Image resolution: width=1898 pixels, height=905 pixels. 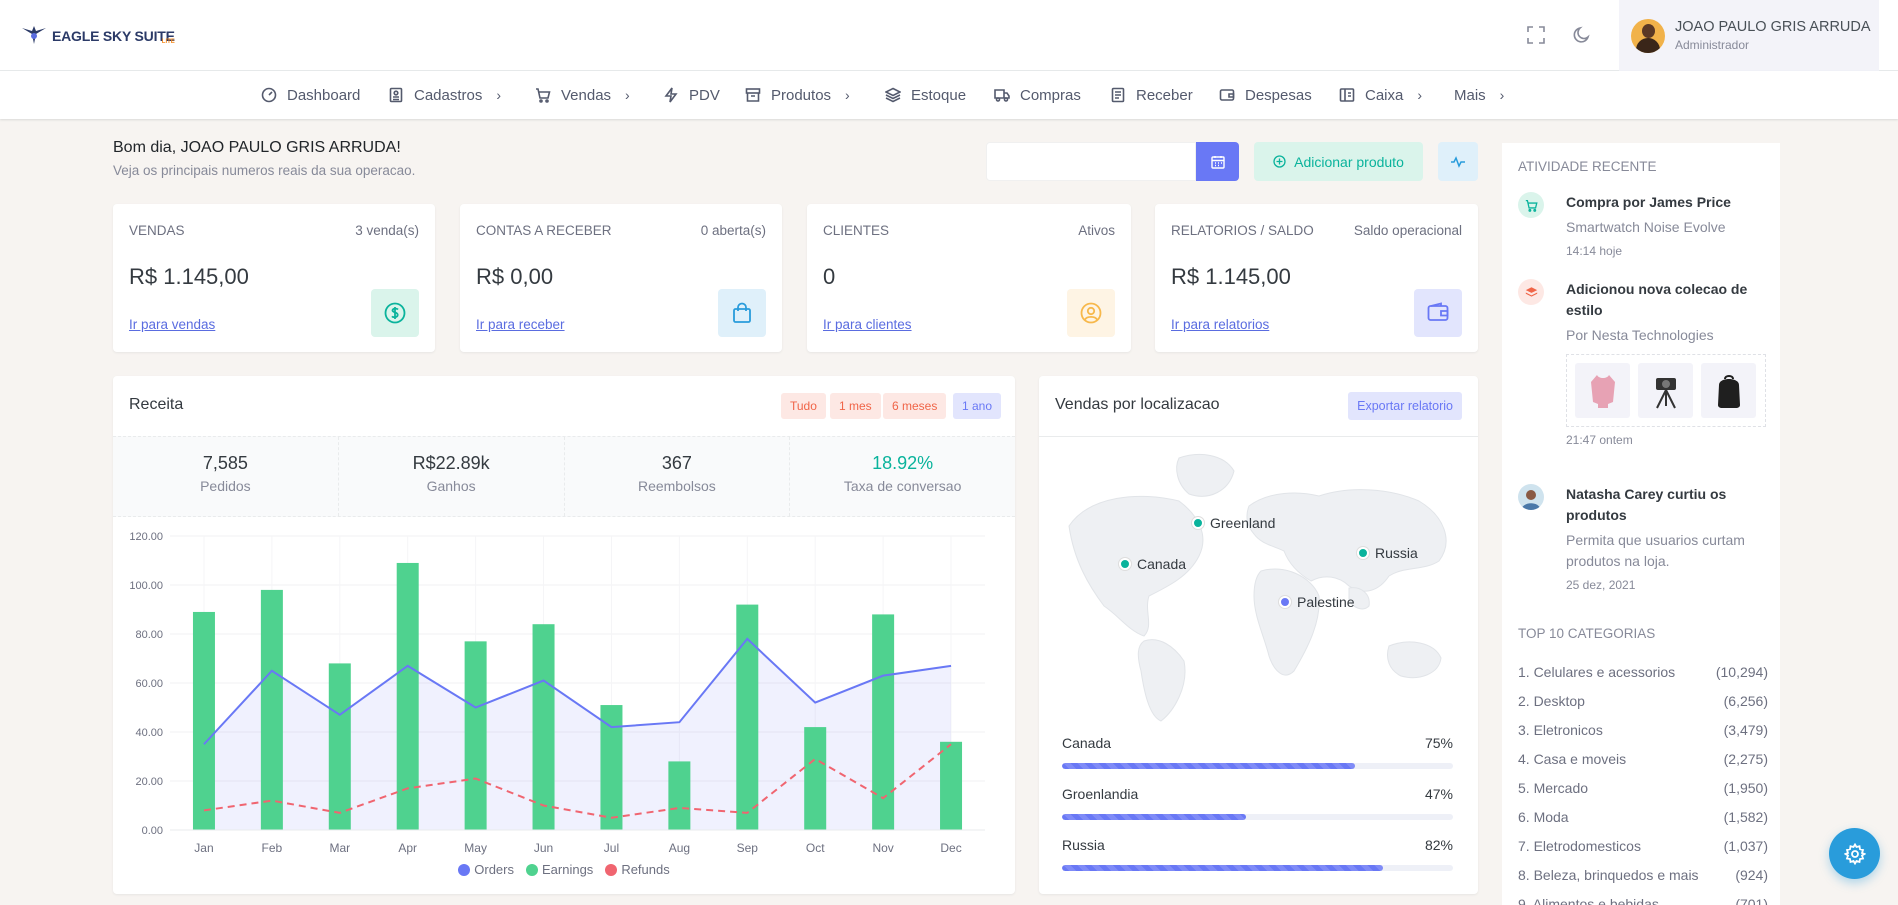 What do you see at coordinates (1643, 846) in the screenshot?
I see `category-item: 7. Eletrodomesticos (1,037)` at bounding box center [1643, 846].